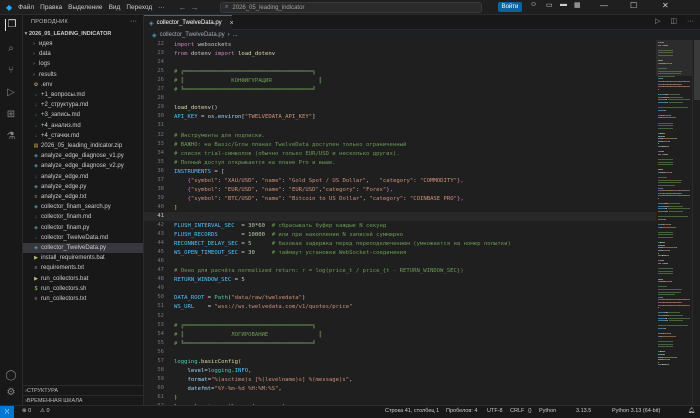  I want to click on tree-file: ◈ collector_finam_search.py, so click(83, 207).